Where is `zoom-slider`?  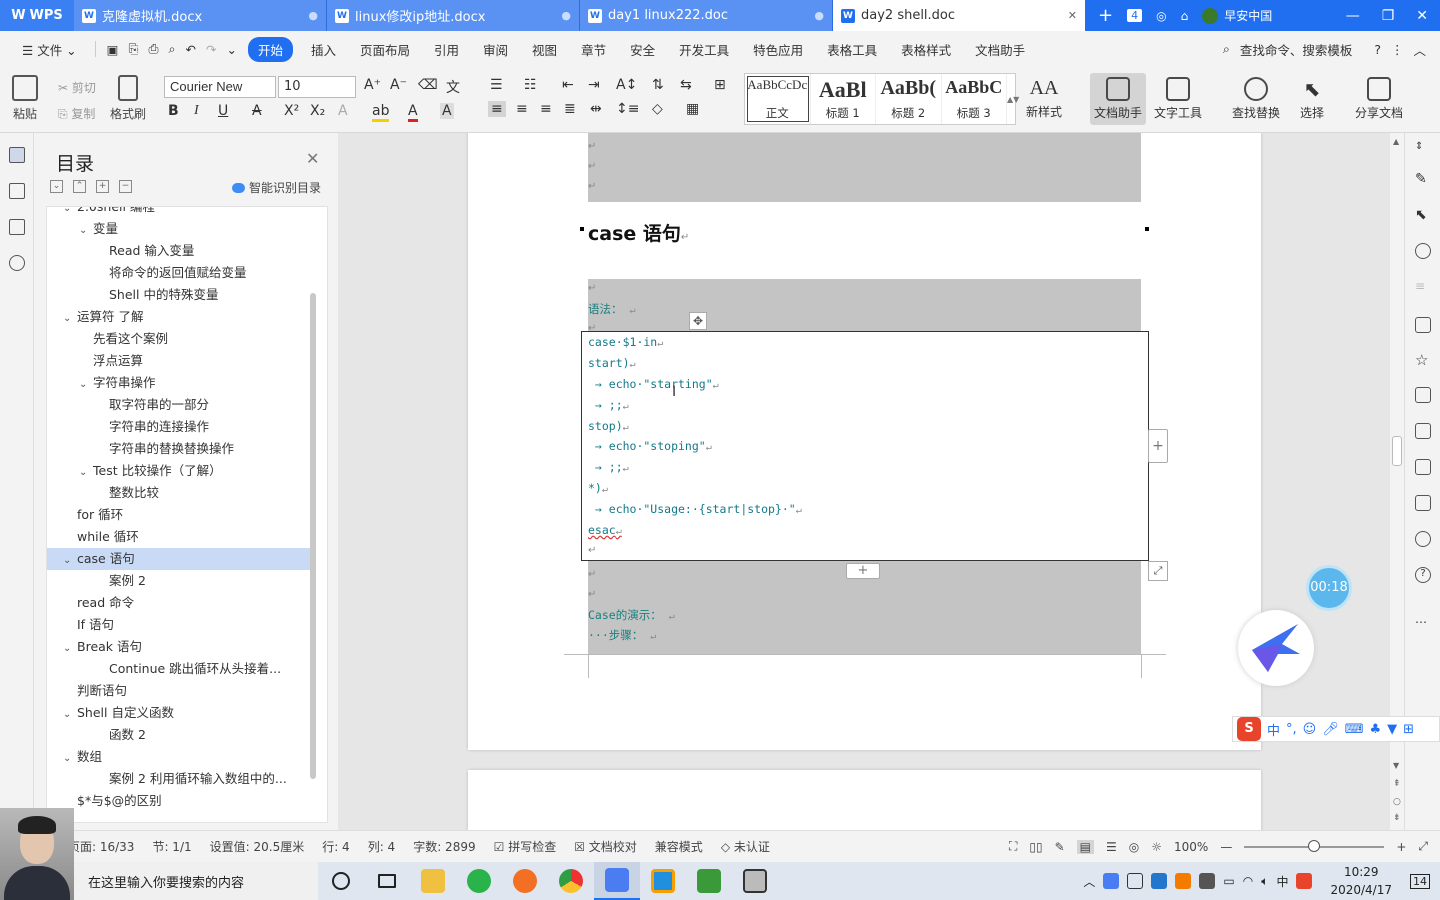 zoom-slider is located at coordinates (1314, 845).